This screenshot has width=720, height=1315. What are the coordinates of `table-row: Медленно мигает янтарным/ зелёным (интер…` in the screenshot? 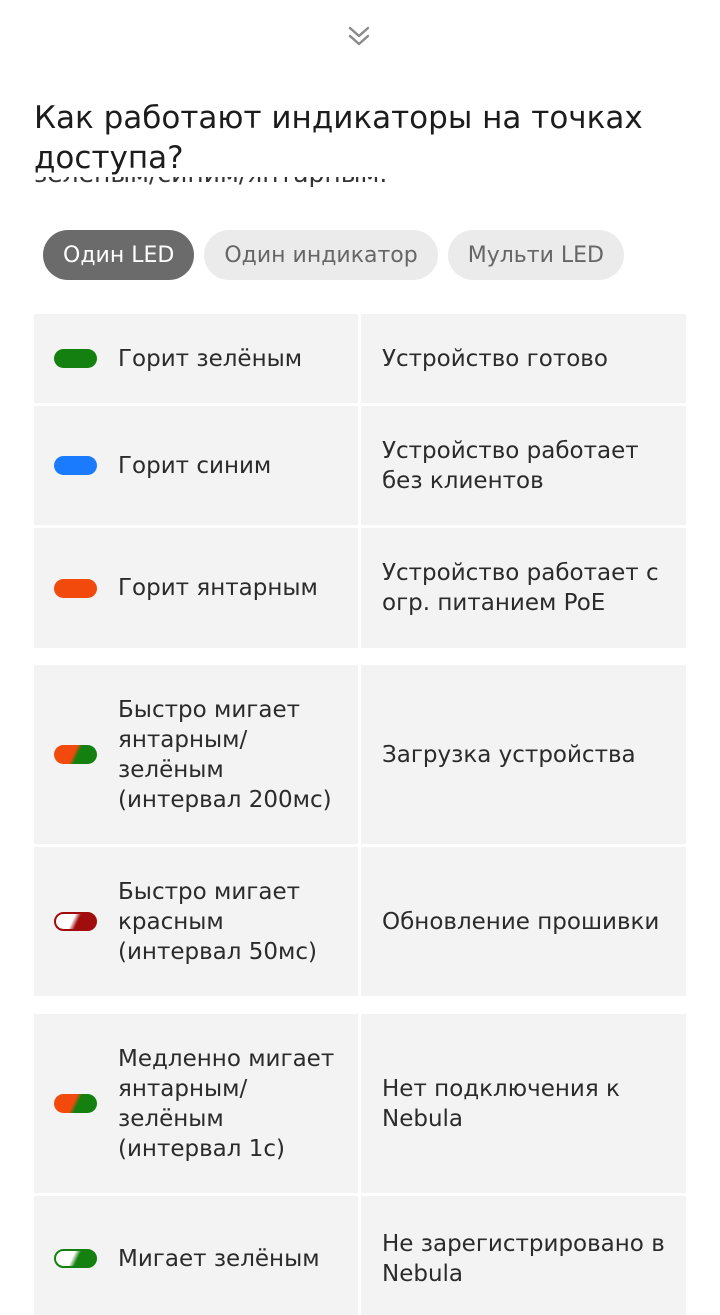 It's located at (360, 1103).